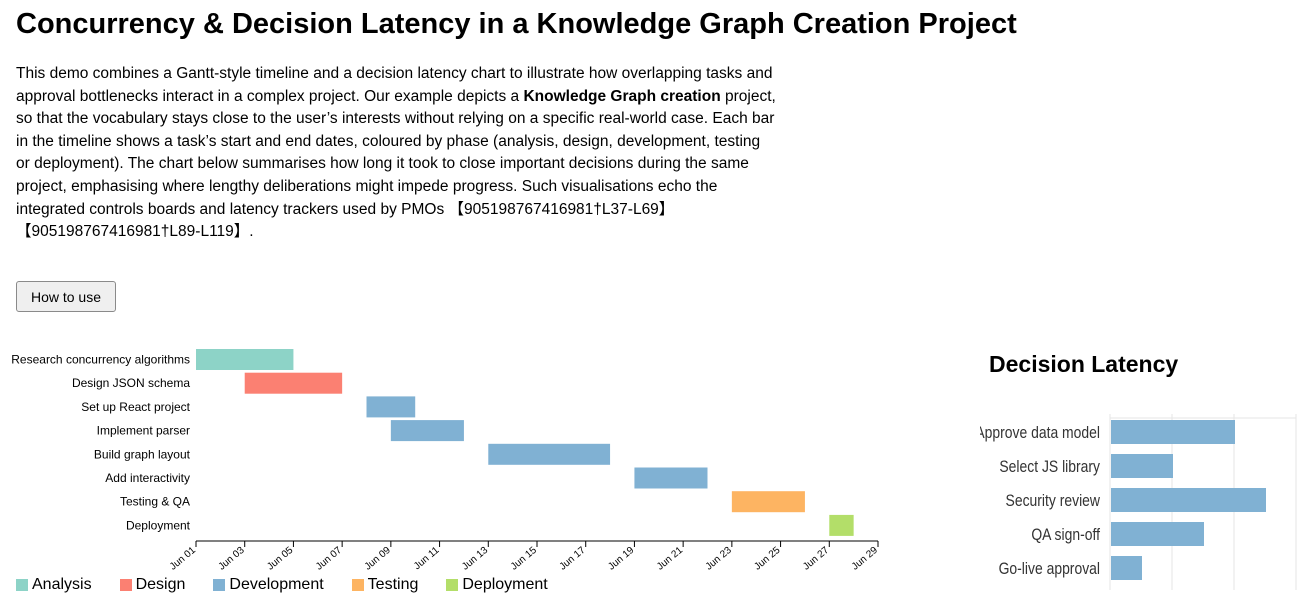  What do you see at coordinates (1049, 569) in the screenshot?
I see `latency-label: Go-live approval` at bounding box center [1049, 569].